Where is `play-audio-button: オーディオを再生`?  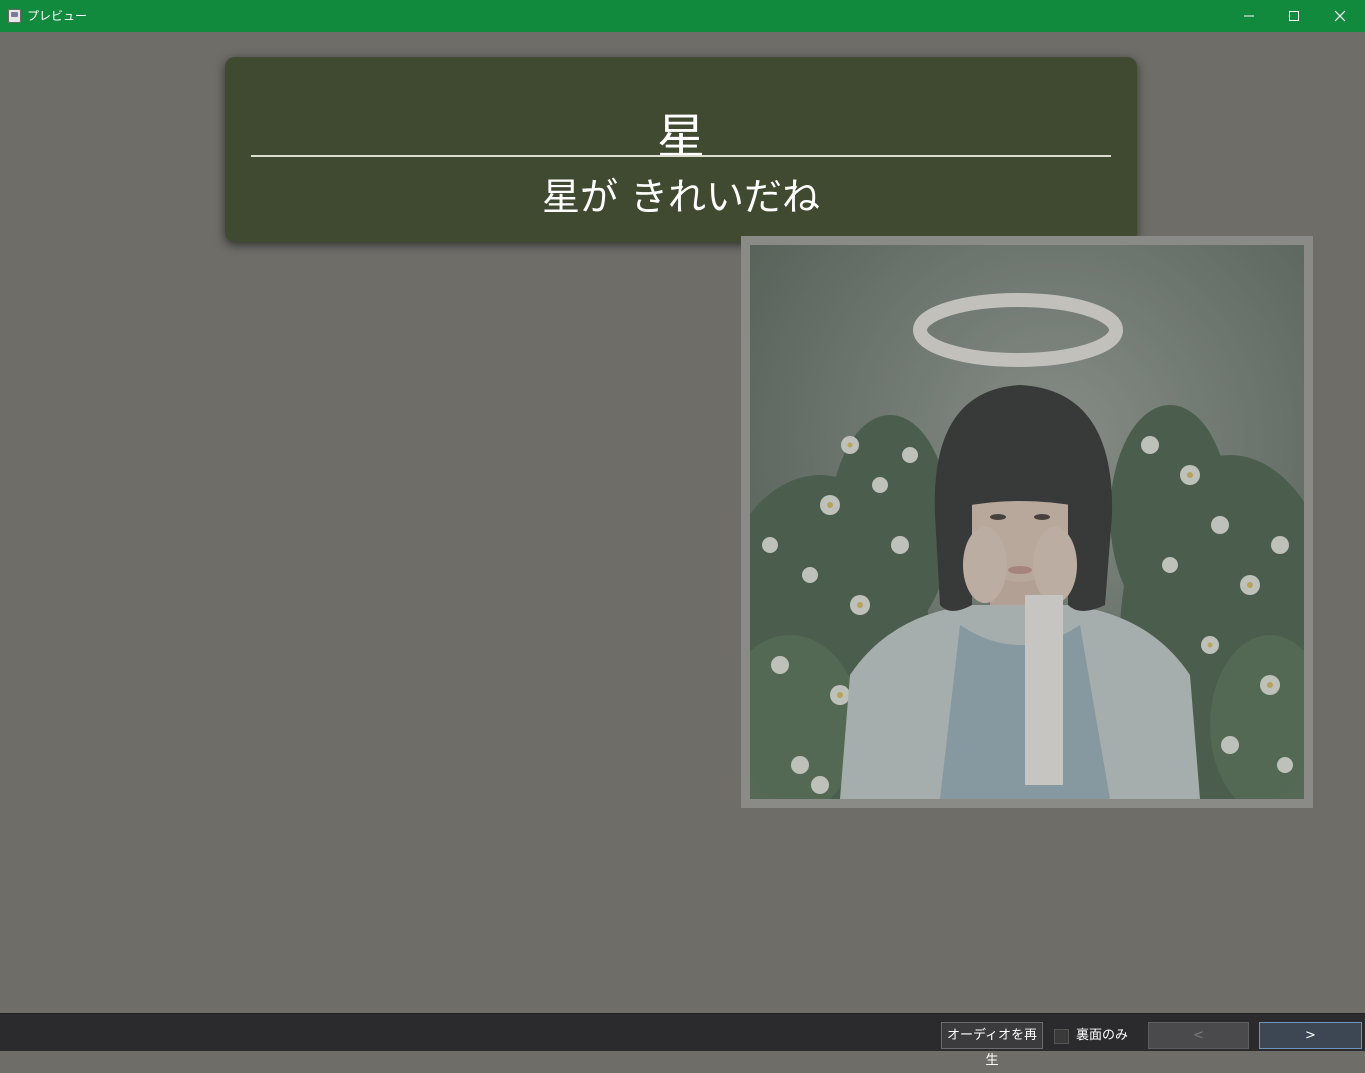 play-audio-button: オーディオを再生 is located at coordinates (992, 1045).